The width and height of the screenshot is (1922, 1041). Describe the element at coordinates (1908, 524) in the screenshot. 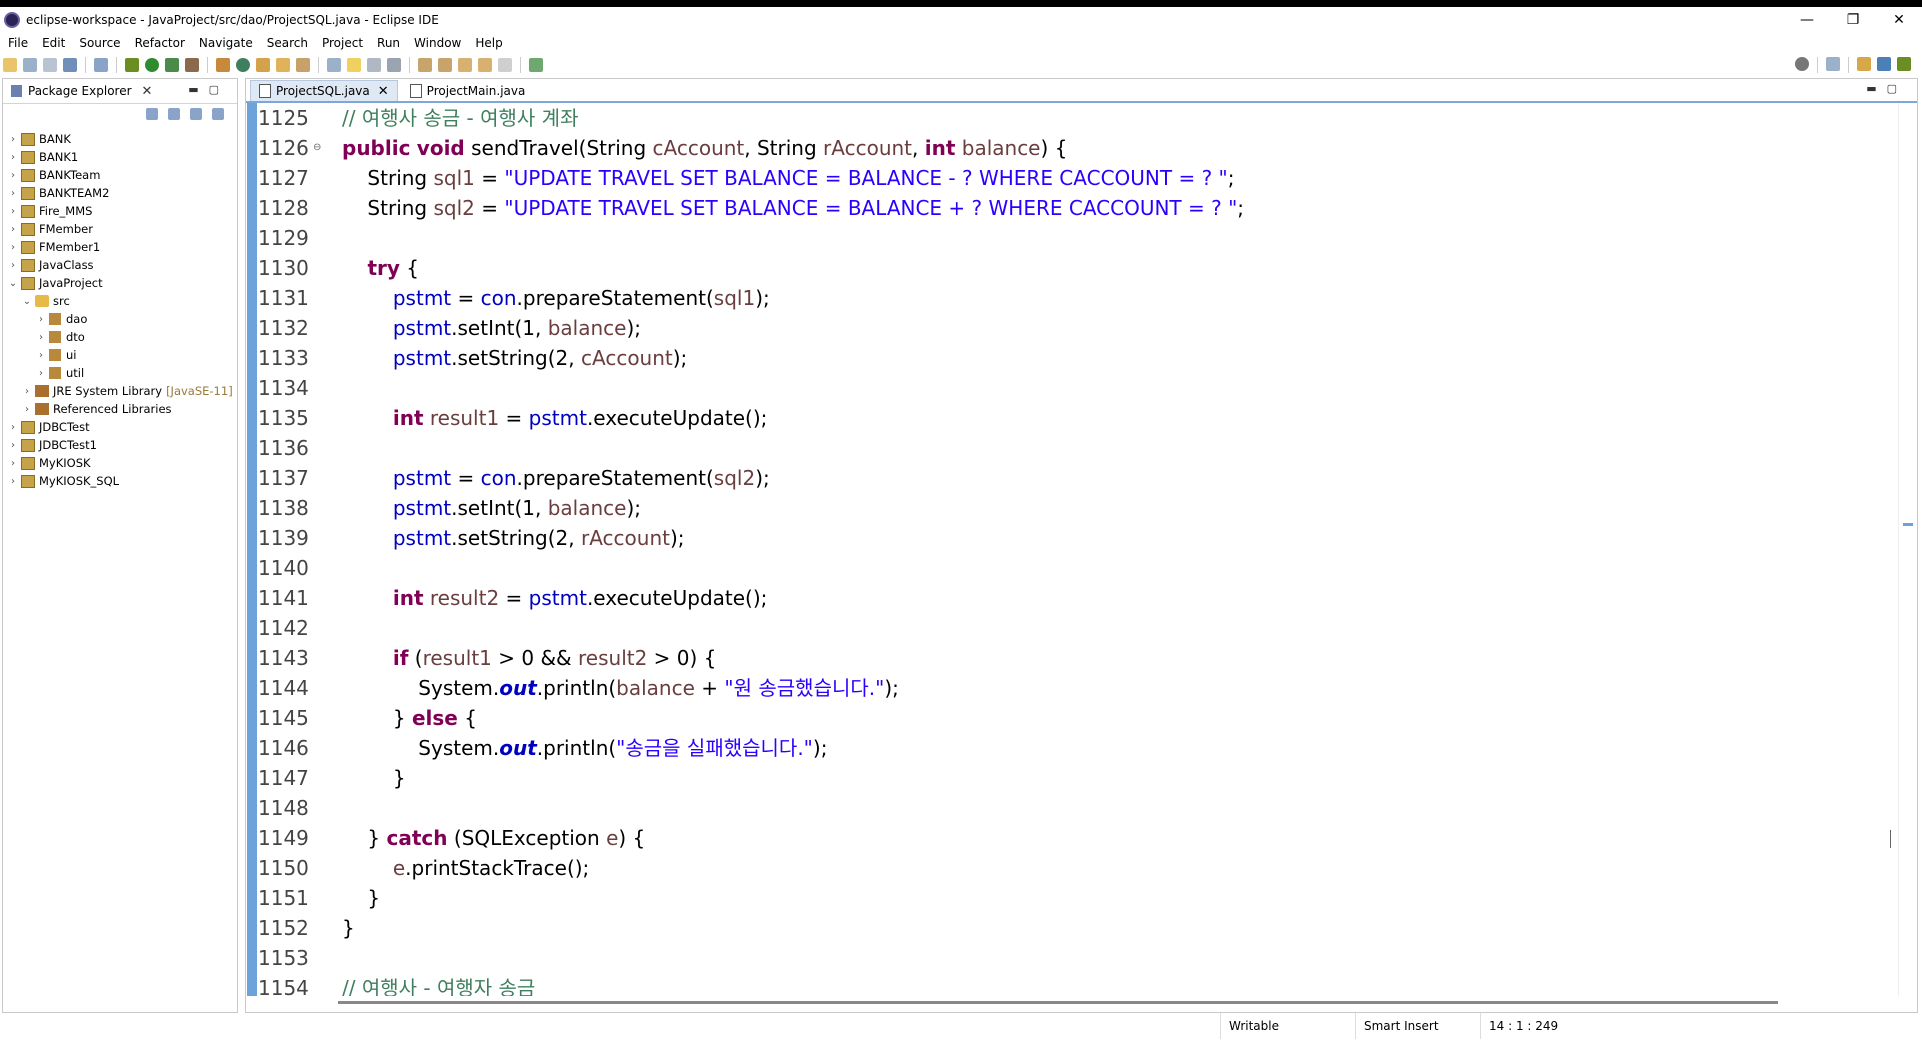

I see `ruler-mark` at that location.